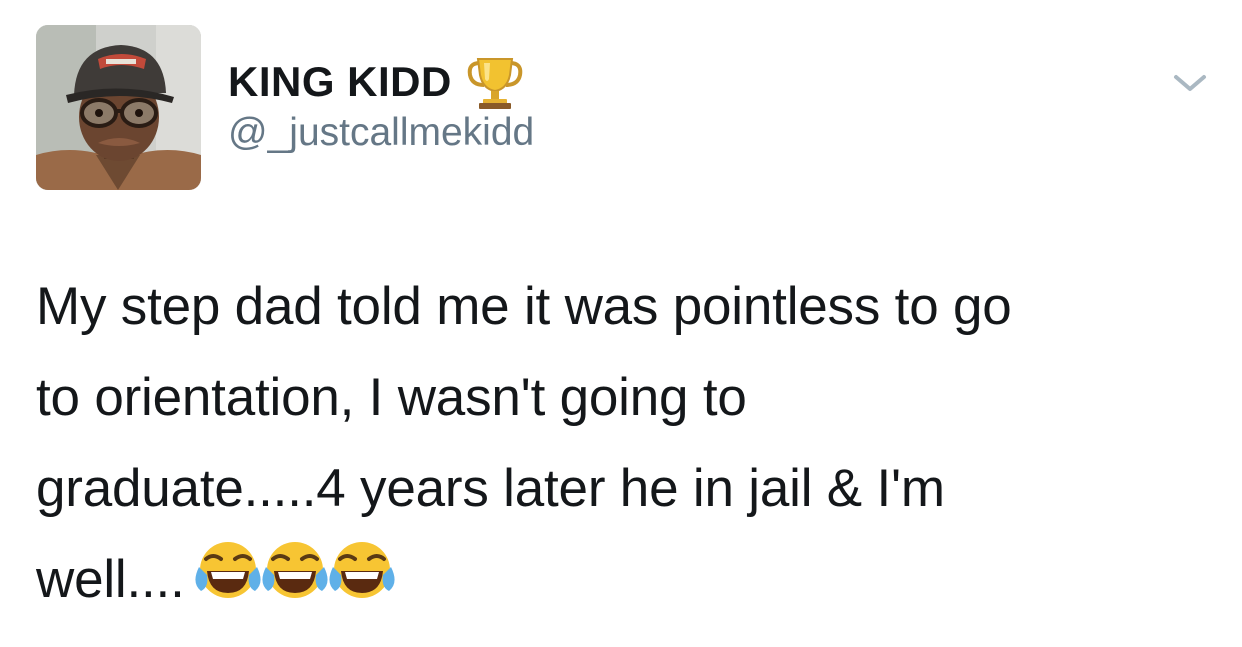 Image resolution: width=1242 pixels, height=647 pixels. I want to click on display-name: KING KIDD, so click(340, 82).